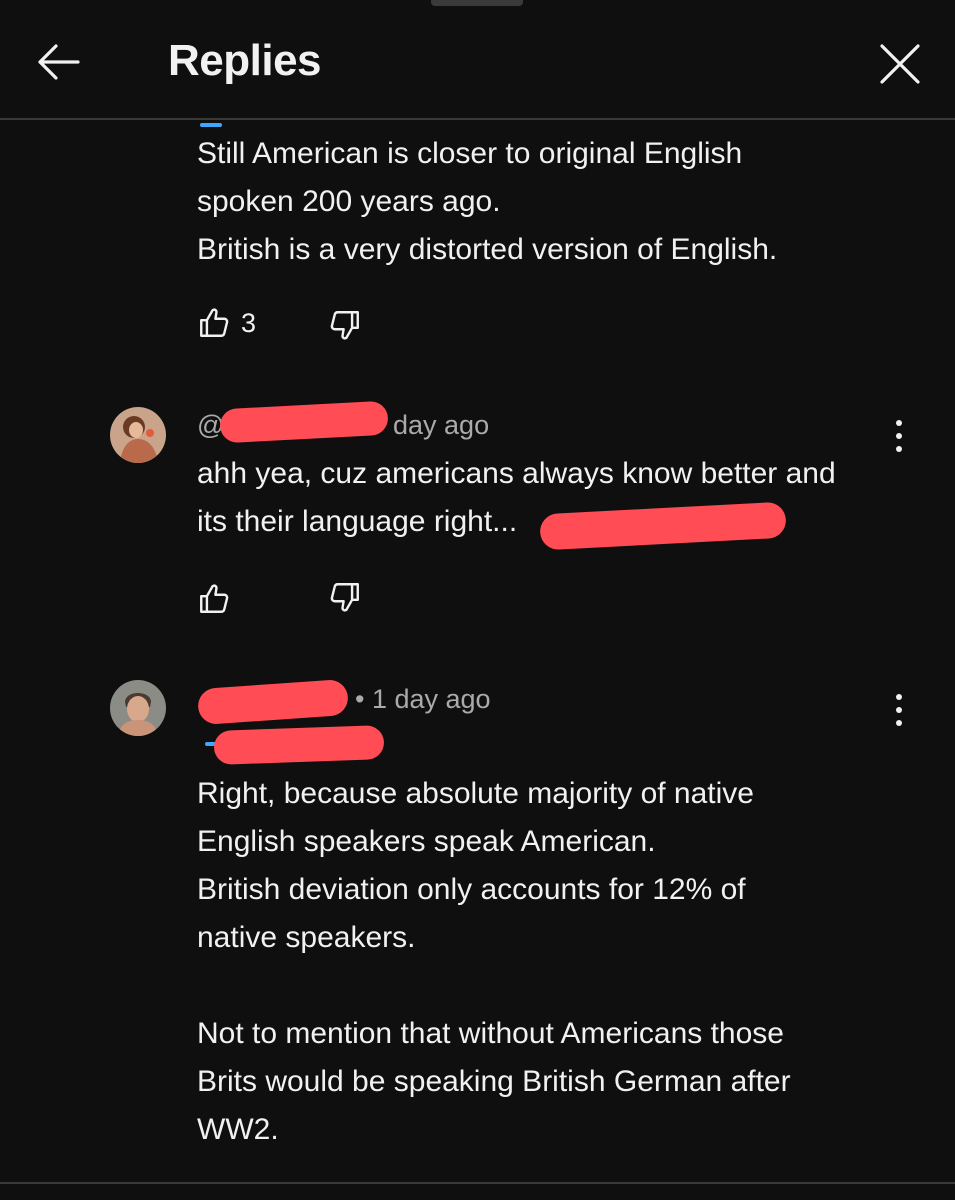 The width and height of the screenshot is (955, 1200). I want to click on like-button, so click(214, 599).